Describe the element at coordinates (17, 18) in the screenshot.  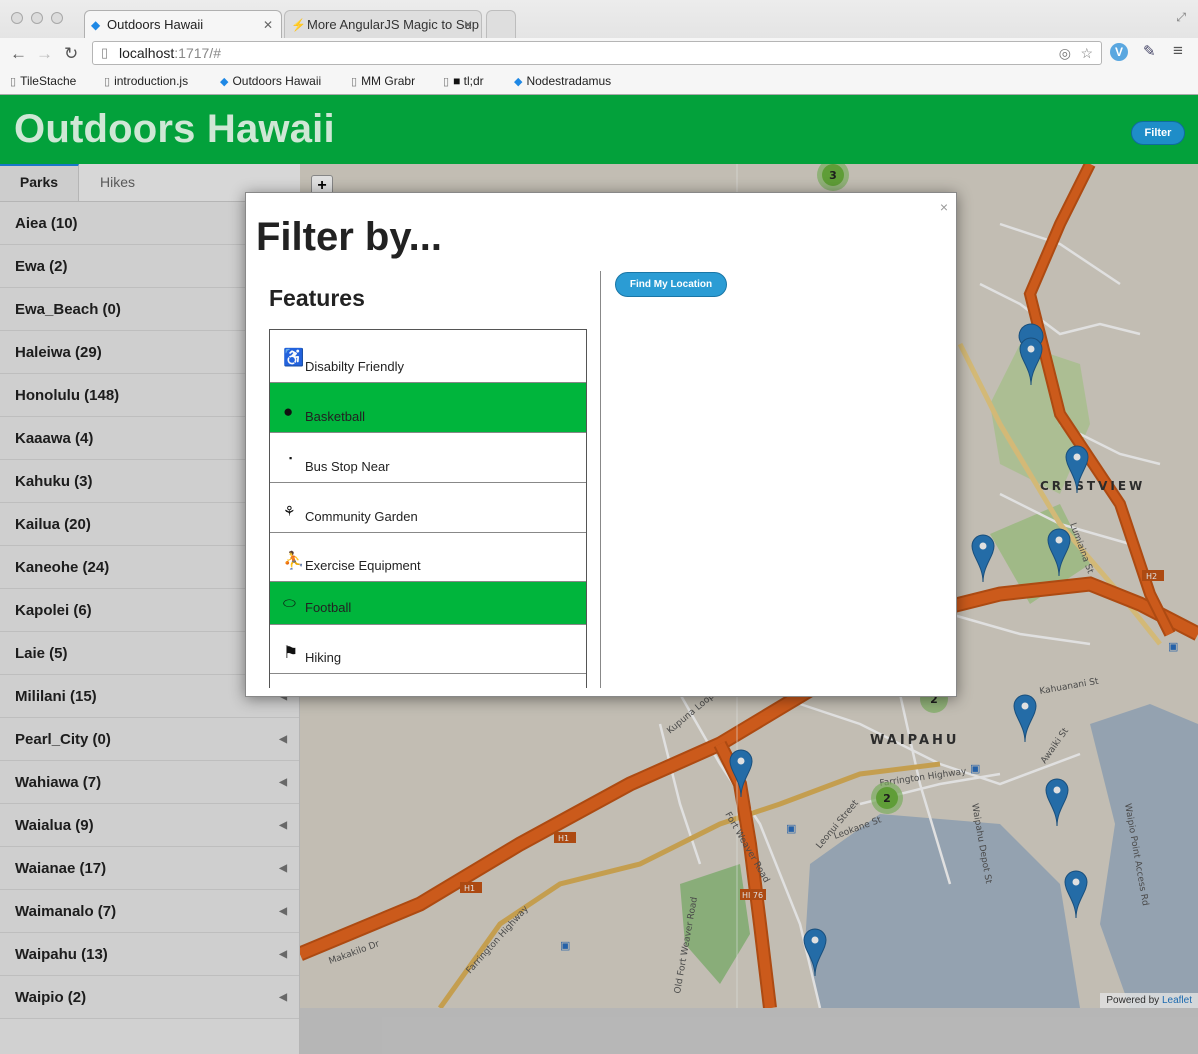
I see `close-window-button` at that location.